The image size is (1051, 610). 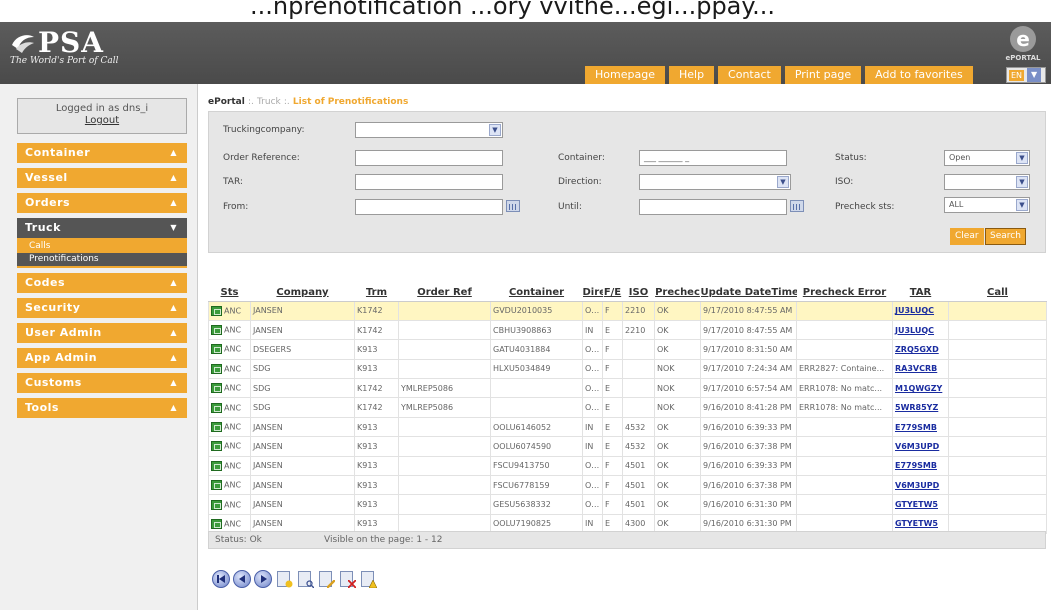 I want to click on table-cell: F, so click(x=612, y=310).